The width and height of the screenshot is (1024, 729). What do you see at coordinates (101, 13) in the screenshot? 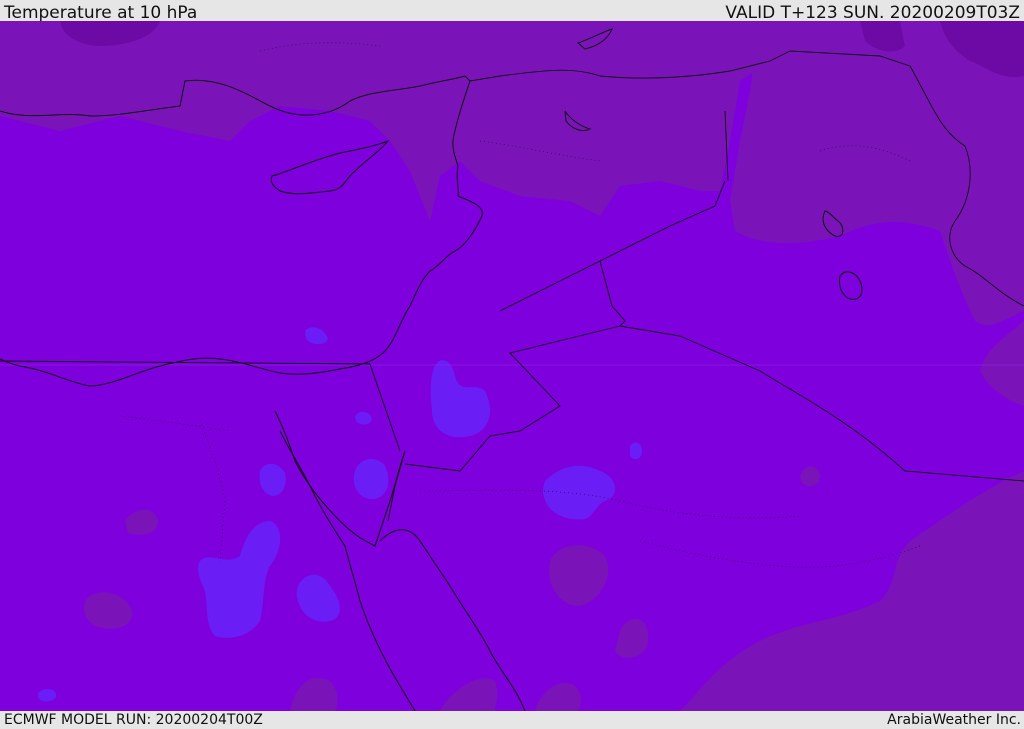
I see `map-title: Temperature at 10 hPa` at bounding box center [101, 13].